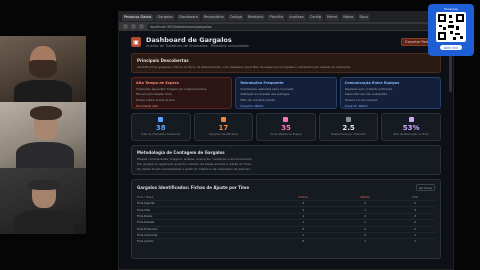  I want to click on finding-line: Falta de checklist padrão, so click(258, 99).